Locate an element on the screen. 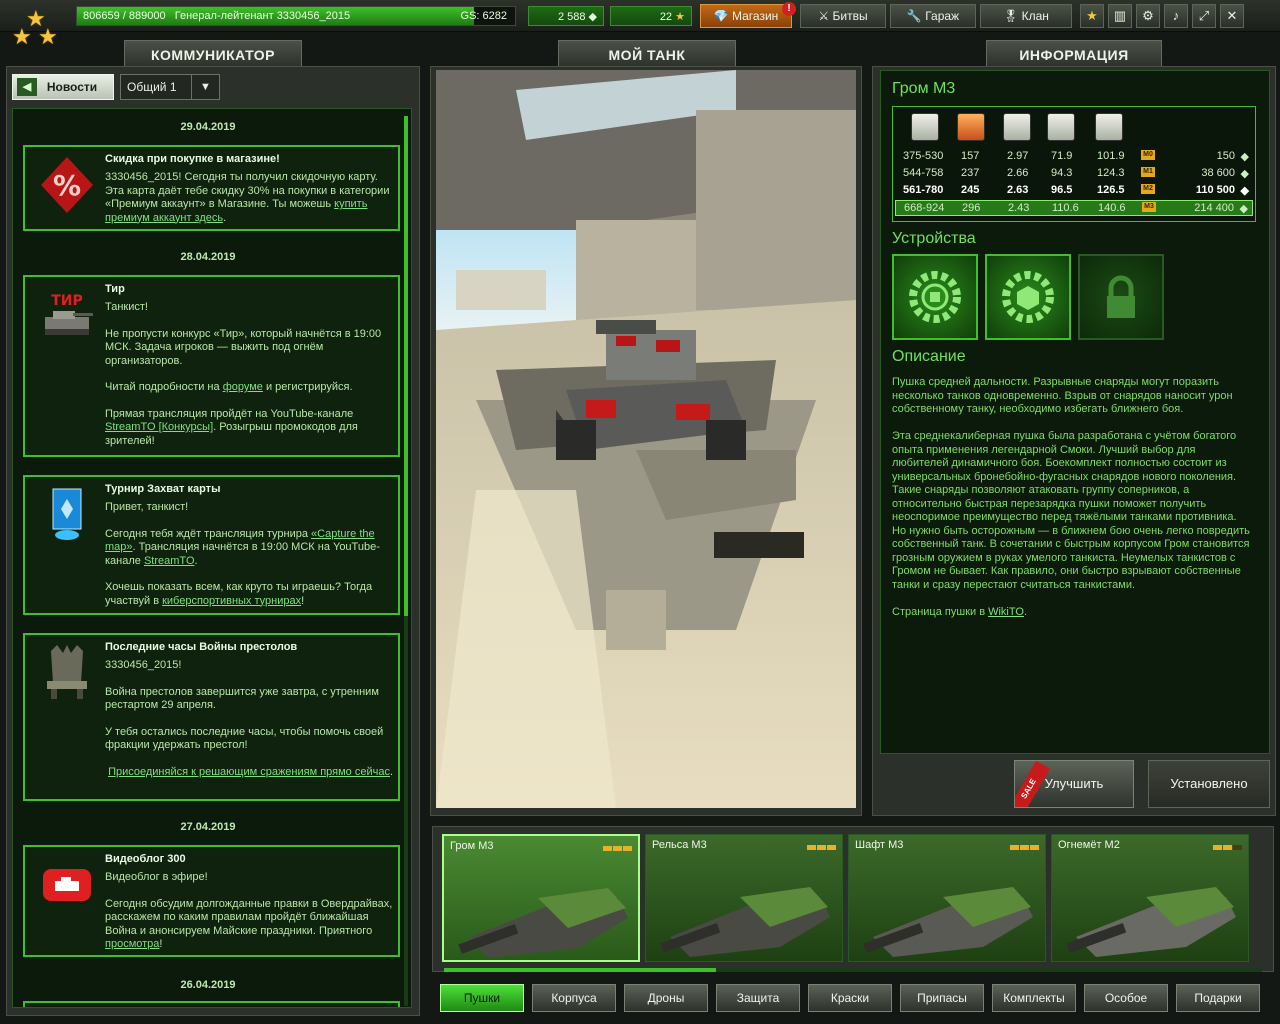  item-slot-name: Рельса M3 is located at coordinates (679, 845).